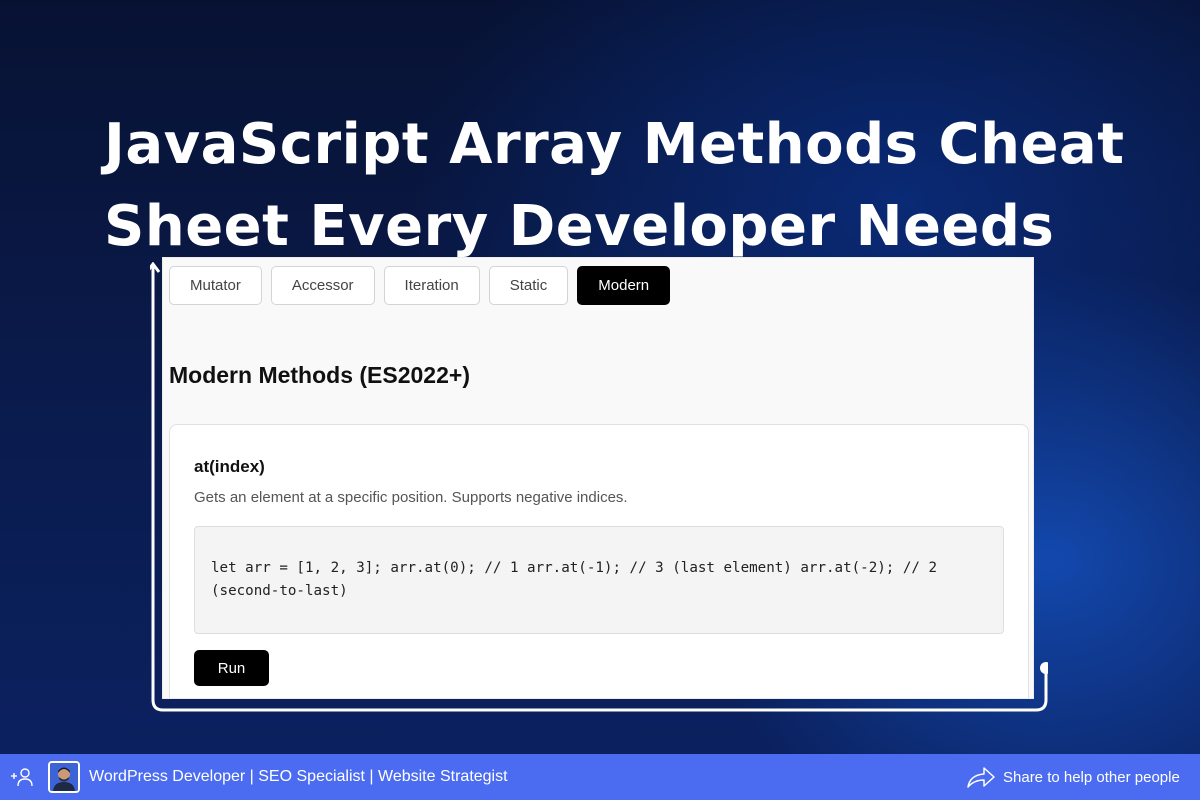  What do you see at coordinates (1091, 777) in the screenshot?
I see `share-text: Share to help other people` at bounding box center [1091, 777].